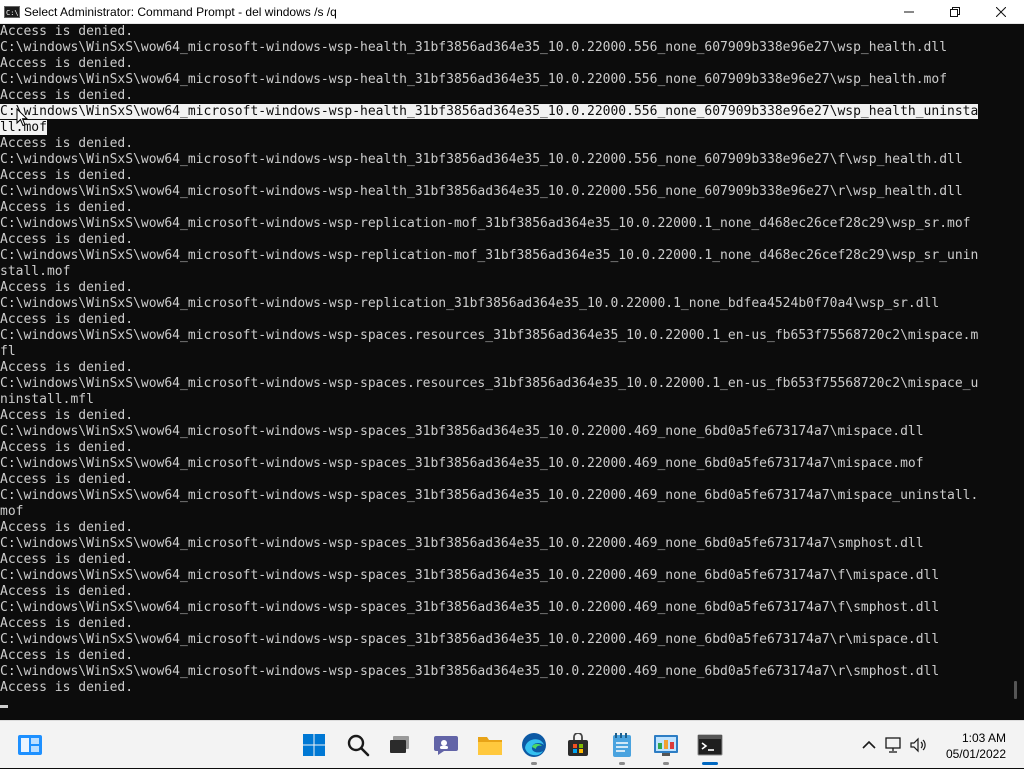 This screenshot has width=1024, height=769. Describe the element at coordinates (976, 746) in the screenshot. I see `taskbar-clock: 1:03 AM 05/01/2022` at that location.